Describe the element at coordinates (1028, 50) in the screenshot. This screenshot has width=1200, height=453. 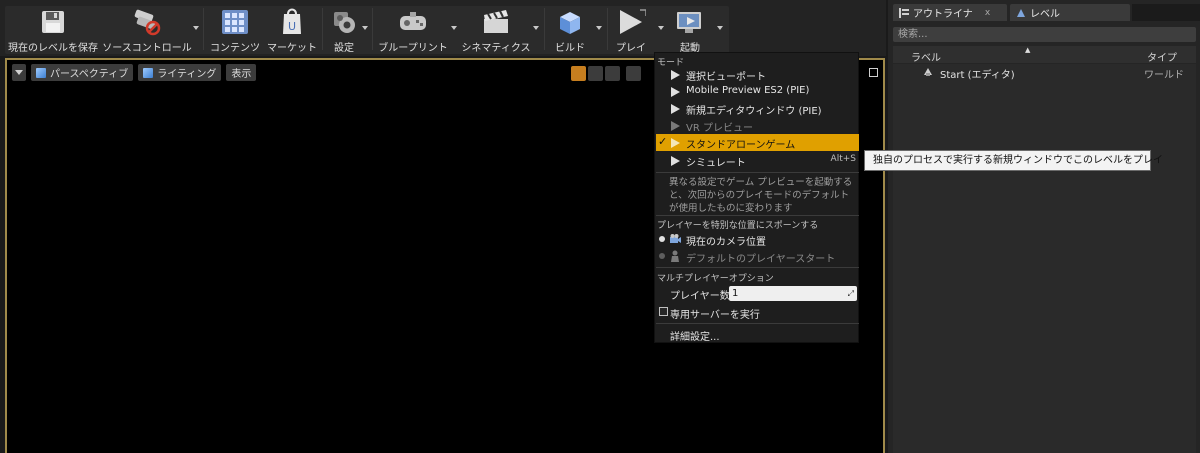
I see `sort-ascending-icon: ▲` at that location.